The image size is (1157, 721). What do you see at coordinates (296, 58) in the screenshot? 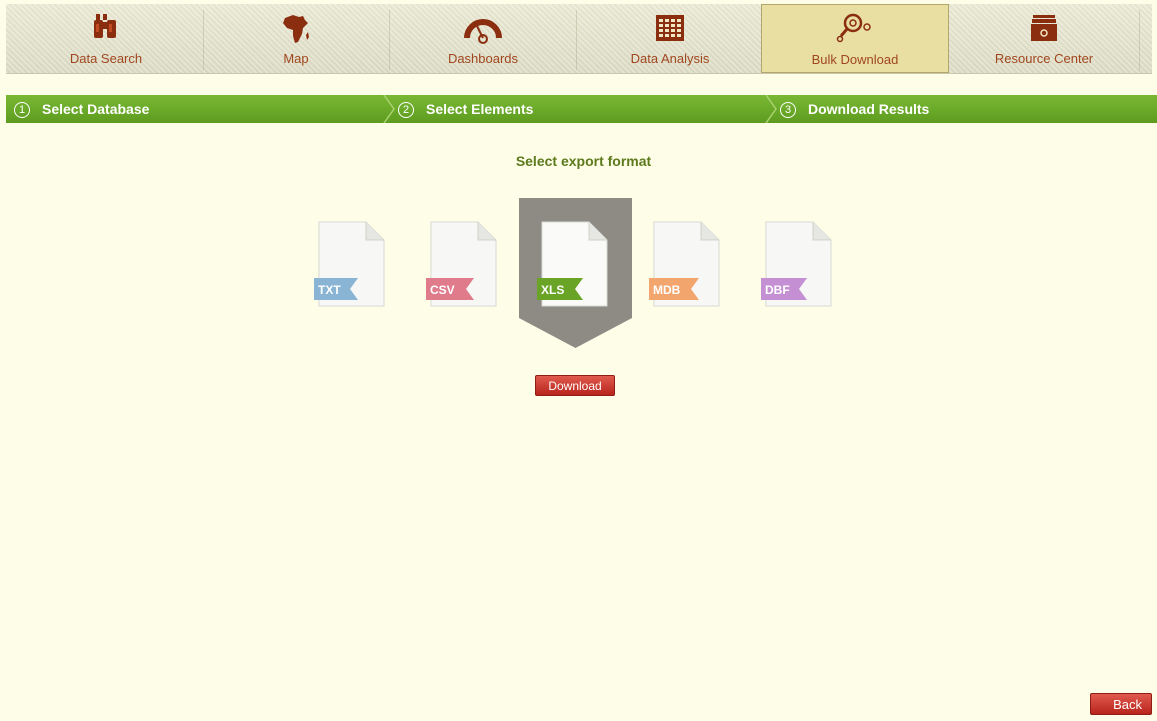
I see `nav-item-label: Map` at bounding box center [296, 58].